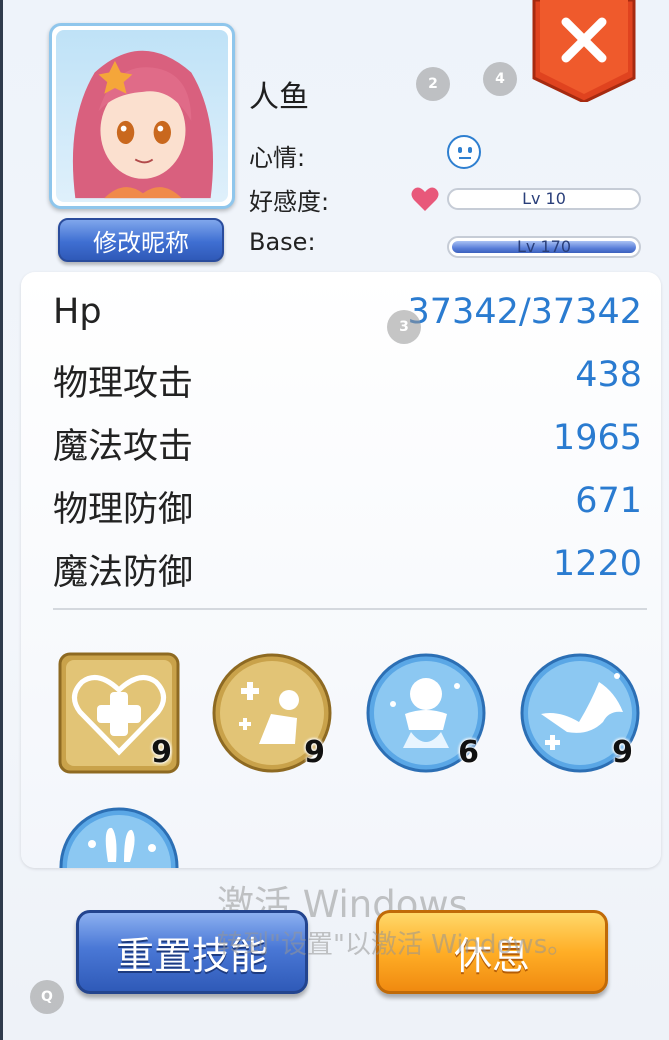  I want to click on character-portrait, so click(142, 116).